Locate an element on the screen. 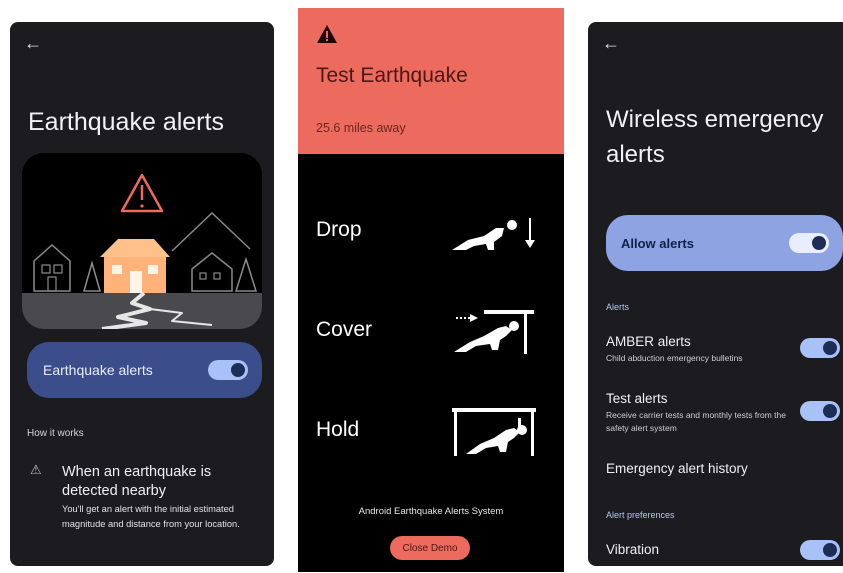  earthquake-illustration is located at coordinates (142, 241).